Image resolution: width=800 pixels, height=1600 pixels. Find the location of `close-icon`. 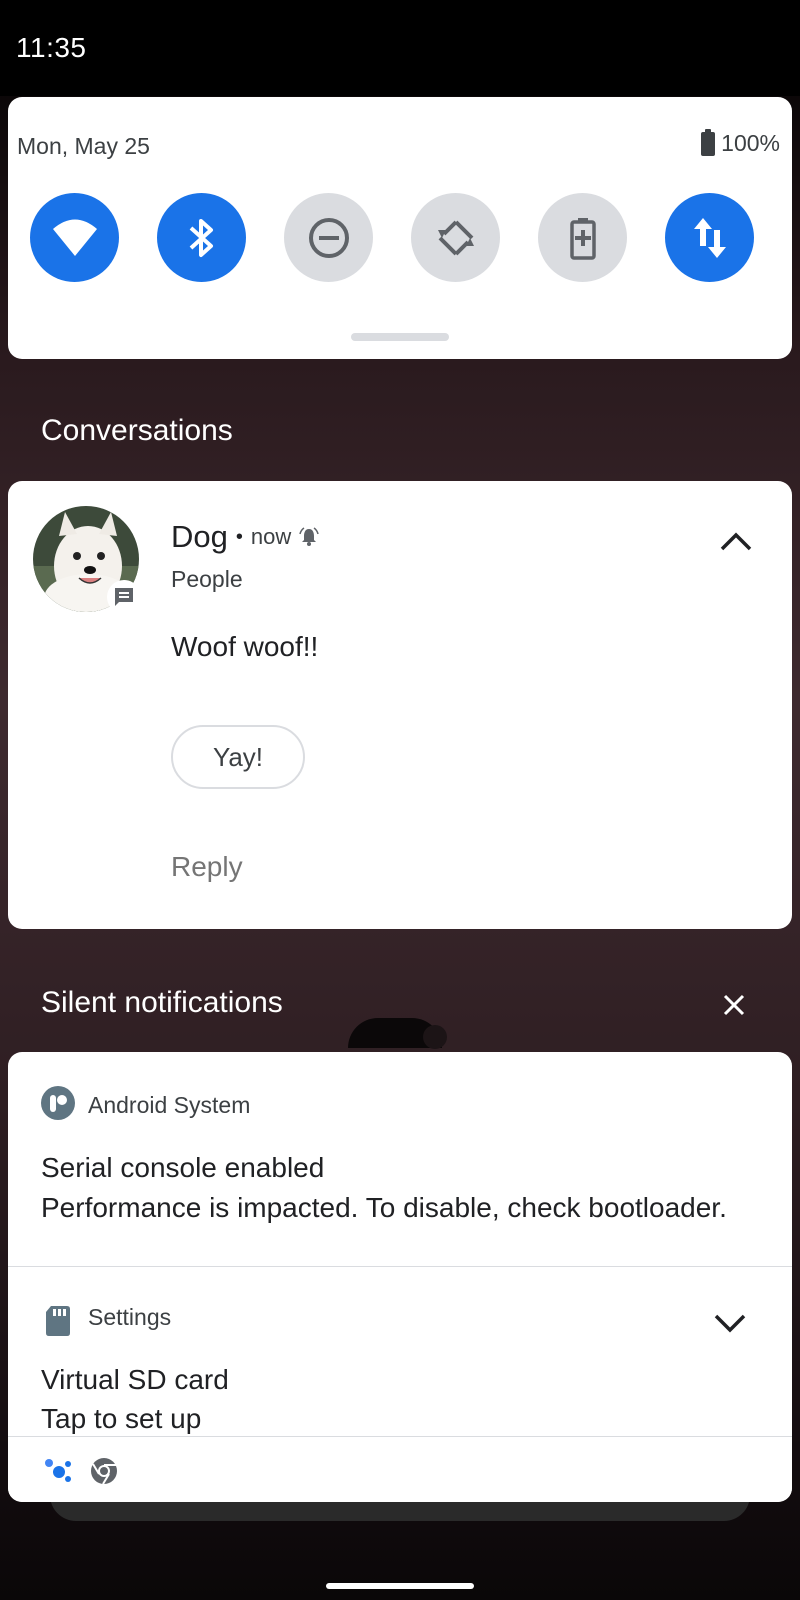

close-icon is located at coordinates (734, 1005).